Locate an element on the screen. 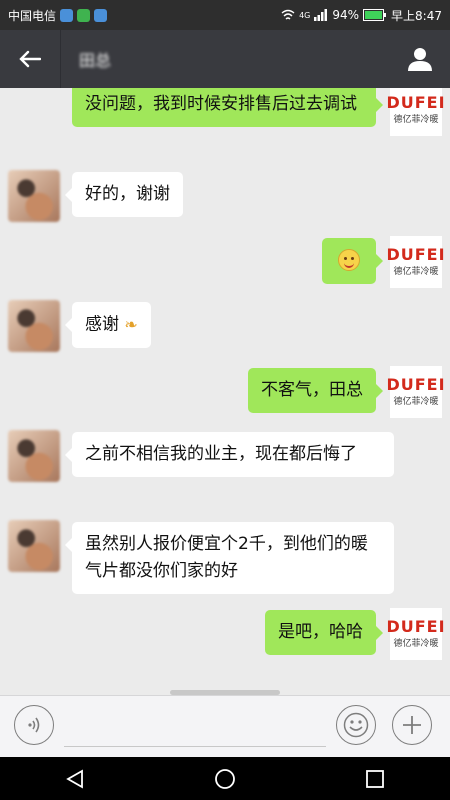  message-bubble-outgoing: 没问题，我到时候安排售后过去调试 is located at coordinates (227, 107).